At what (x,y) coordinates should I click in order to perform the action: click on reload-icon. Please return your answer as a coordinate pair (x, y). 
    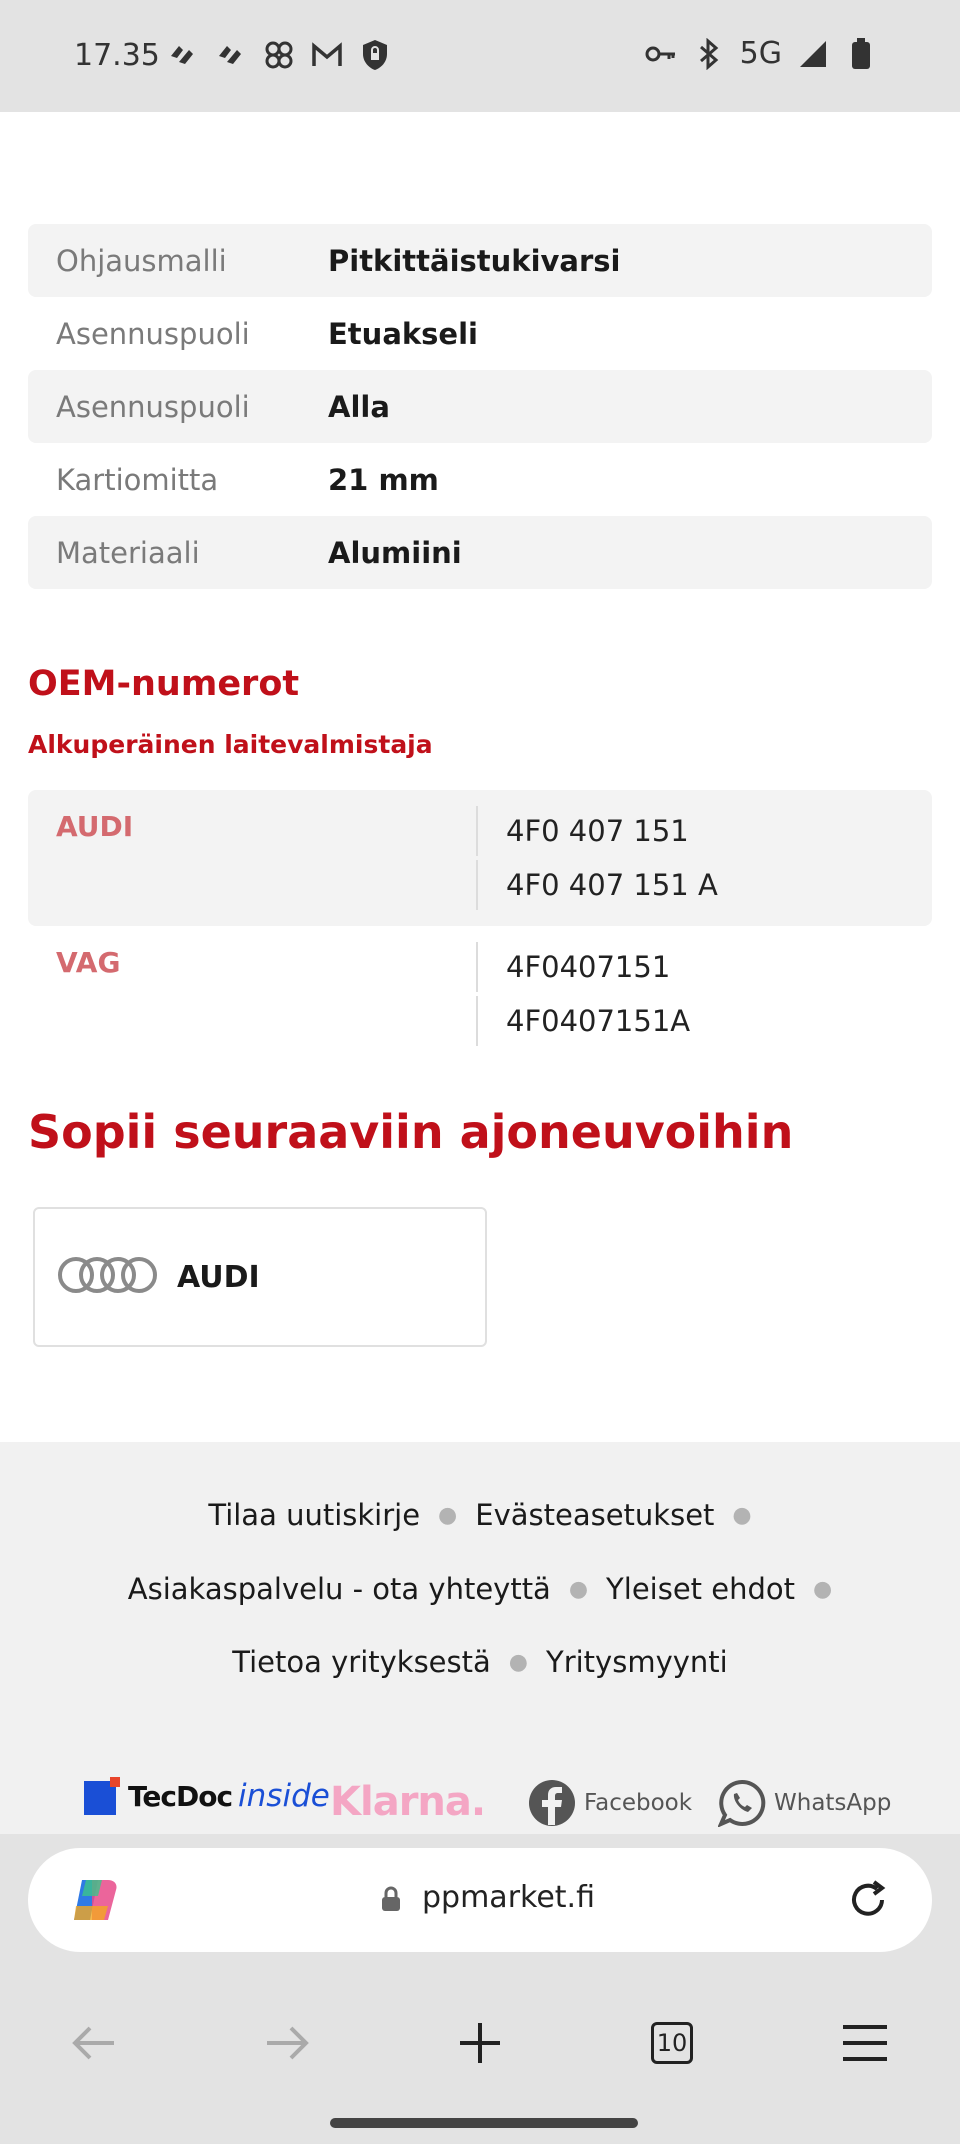
    Looking at the image, I should click on (868, 1902).